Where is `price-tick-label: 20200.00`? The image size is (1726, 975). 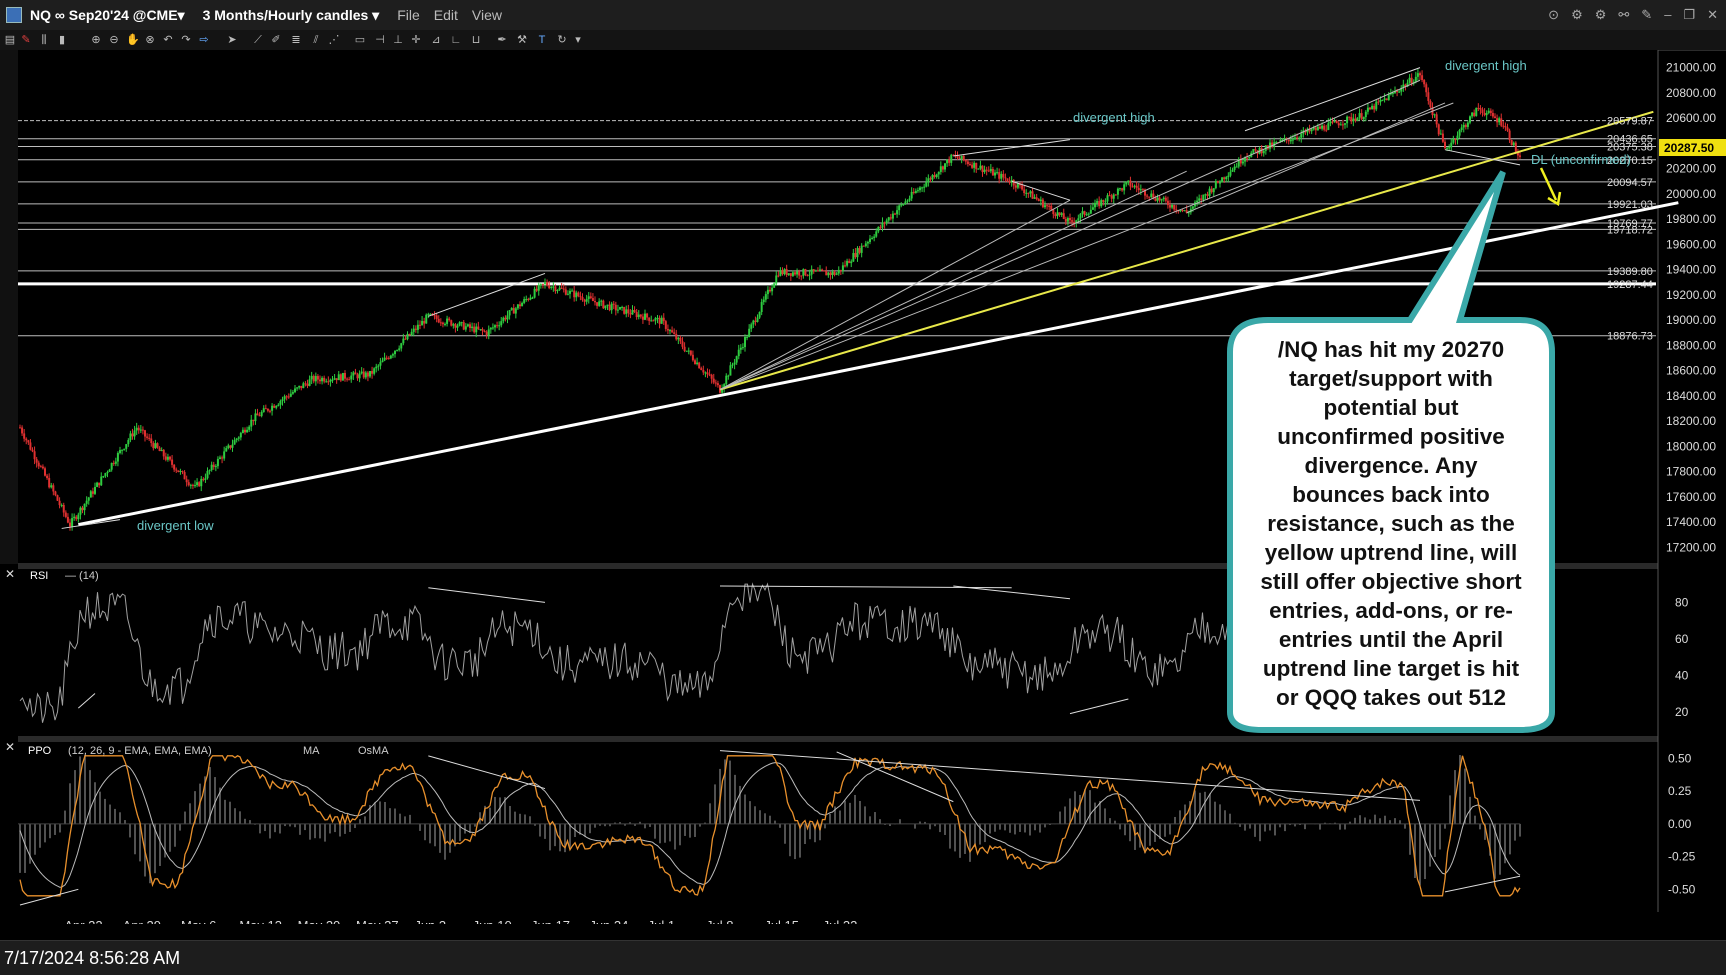
price-tick-label: 20200.00 is located at coordinates (1691, 169).